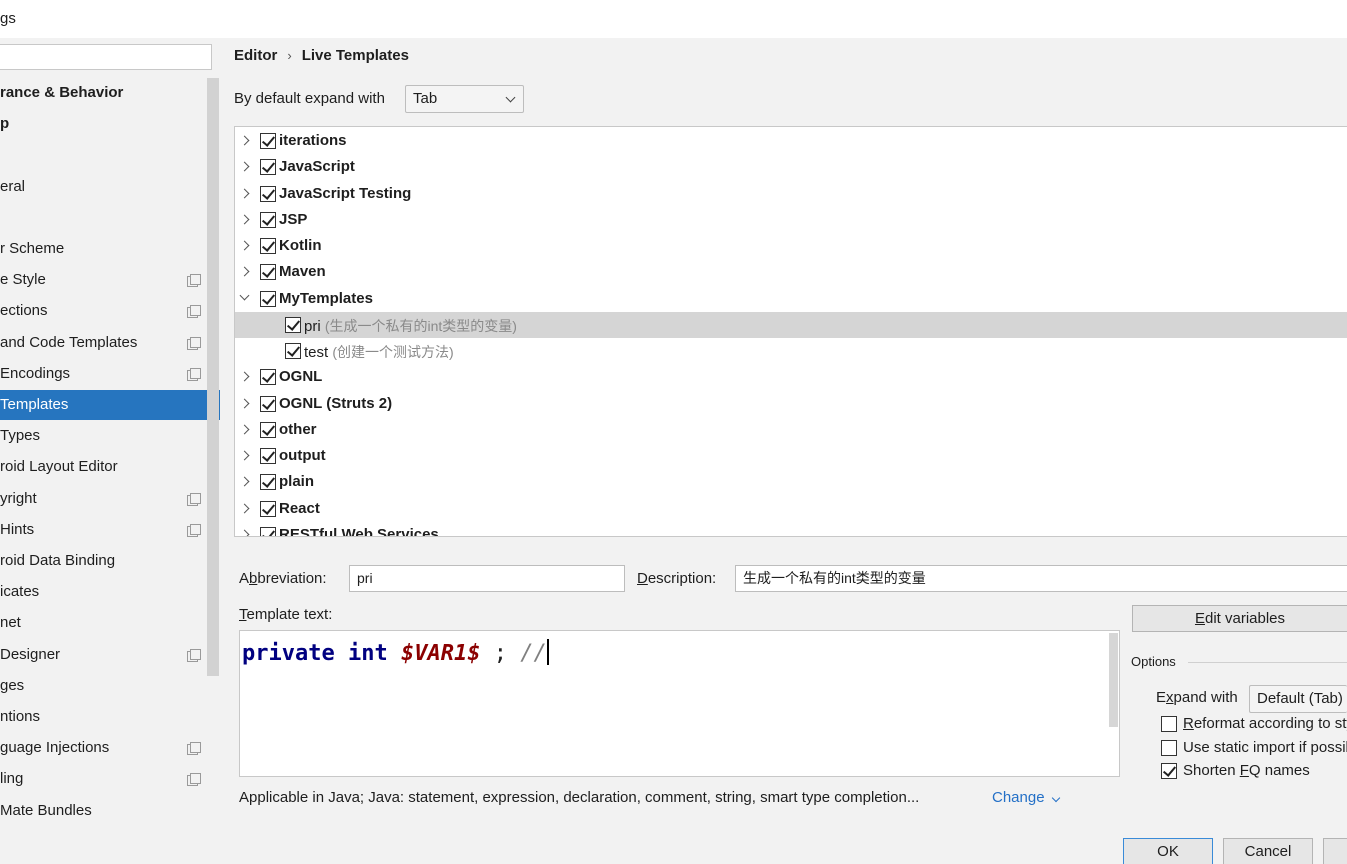  I want to click on static-import-checkbox, so click(1169, 748).